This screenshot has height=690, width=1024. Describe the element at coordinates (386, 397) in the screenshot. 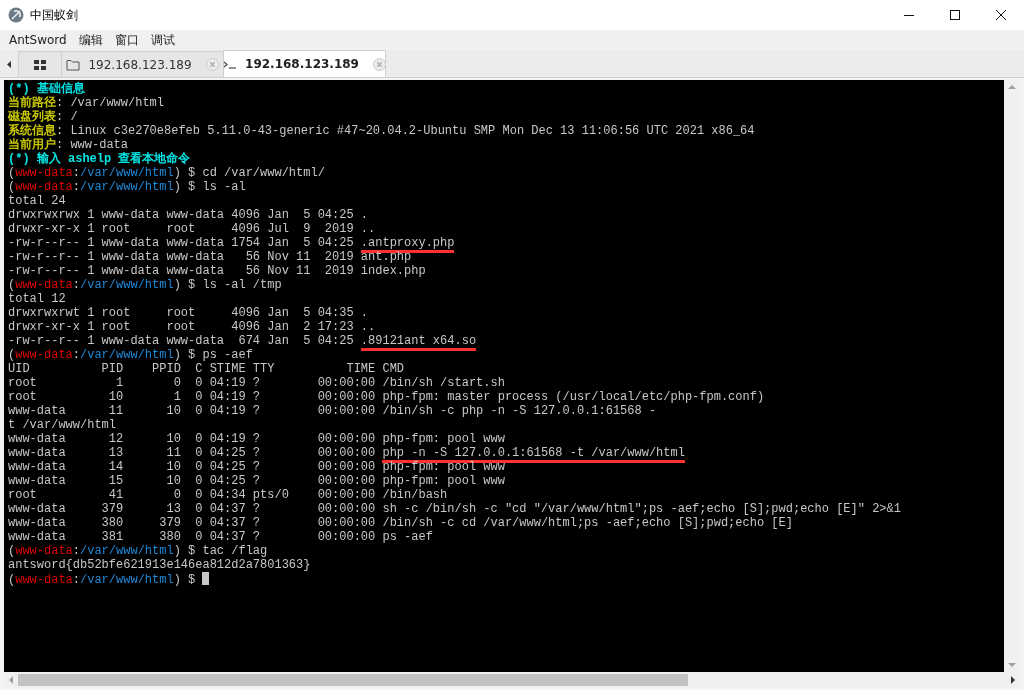

I see `terminal-line: root 10 1 0 04:19 ? 00:00:00 php-fpm: master process (/usr/local/etc/php-fpm.conf)` at that location.